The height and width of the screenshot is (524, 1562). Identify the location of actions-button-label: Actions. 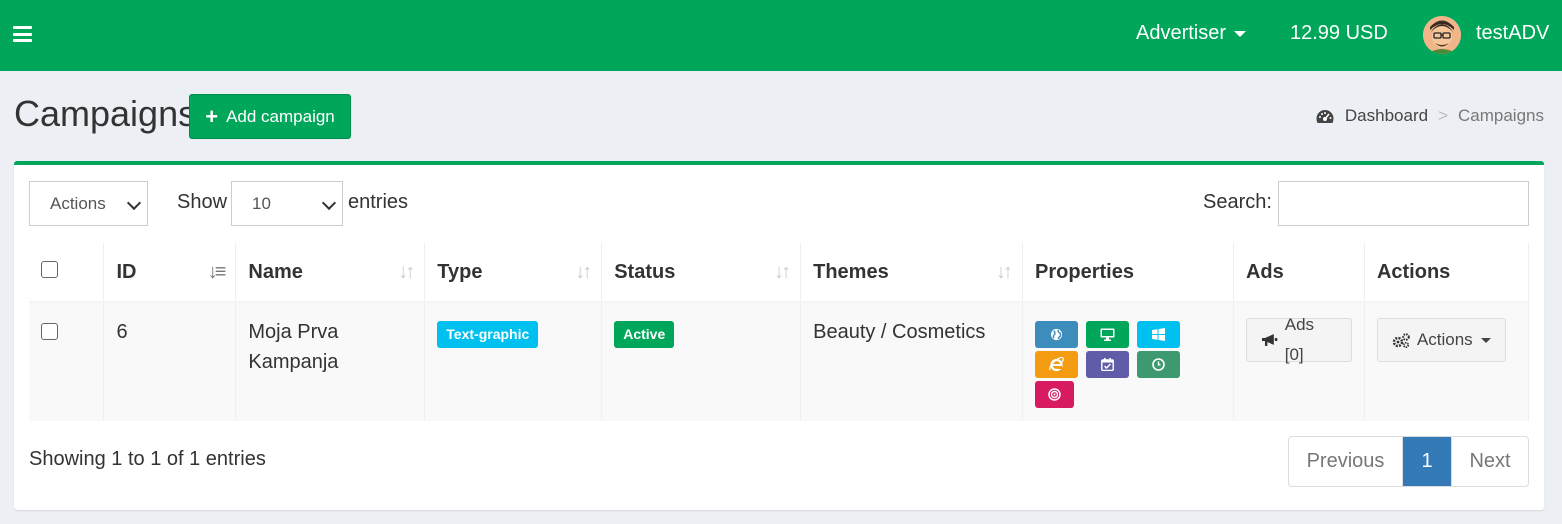
(1444, 339).